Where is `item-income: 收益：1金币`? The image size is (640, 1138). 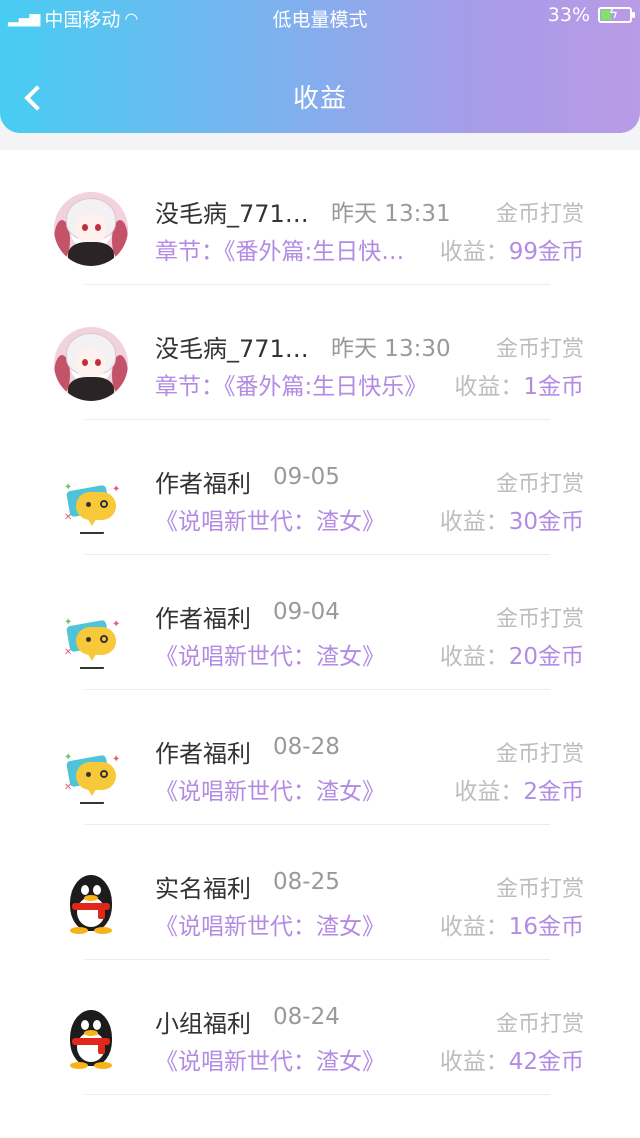
item-income: 收益：1金币 is located at coordinates (519, 384).